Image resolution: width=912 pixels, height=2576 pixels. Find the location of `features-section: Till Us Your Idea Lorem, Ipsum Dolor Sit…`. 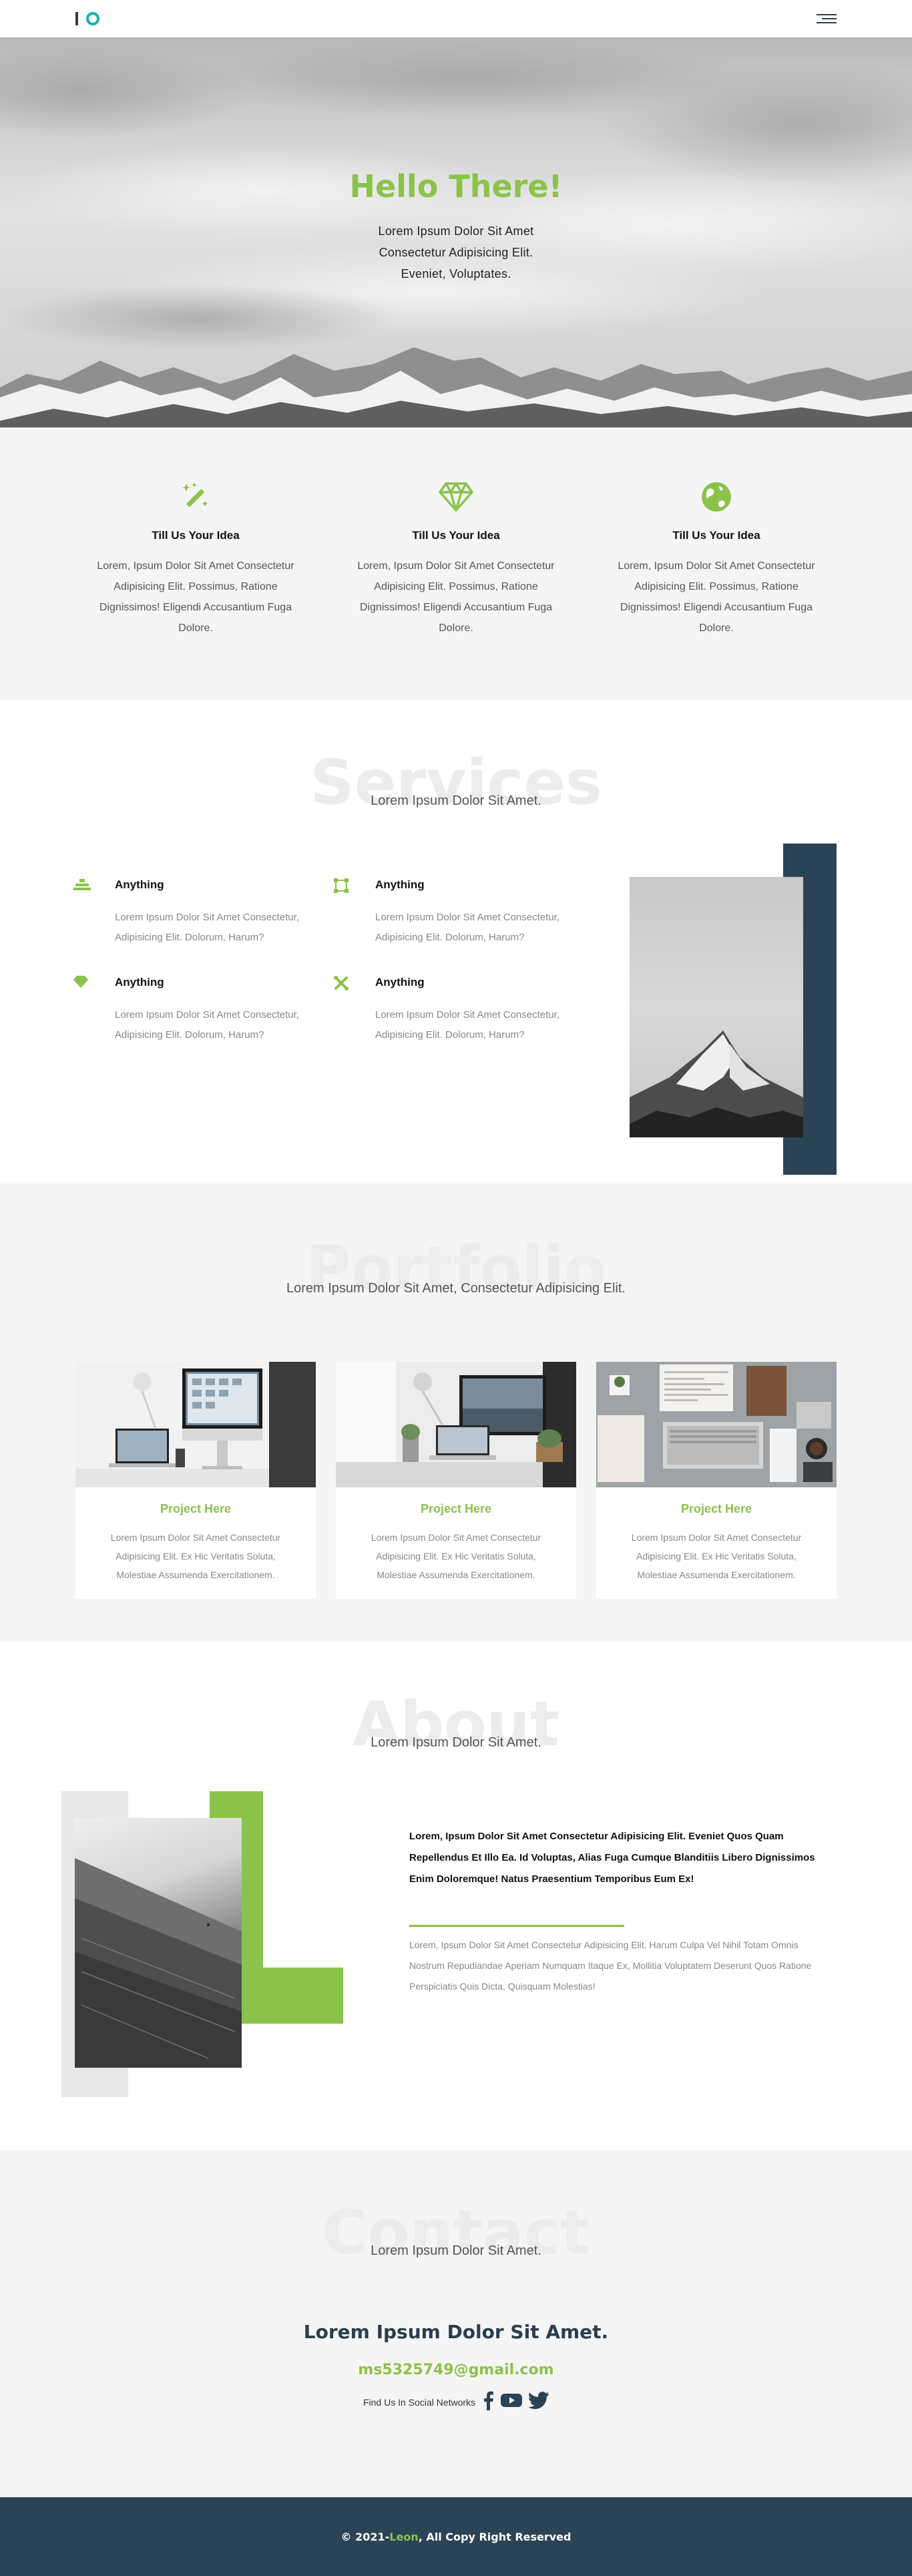

features-section: Till Us Your Idea Lorem, Ipsum Dolor Sit… is located at coordinates (456, 563).